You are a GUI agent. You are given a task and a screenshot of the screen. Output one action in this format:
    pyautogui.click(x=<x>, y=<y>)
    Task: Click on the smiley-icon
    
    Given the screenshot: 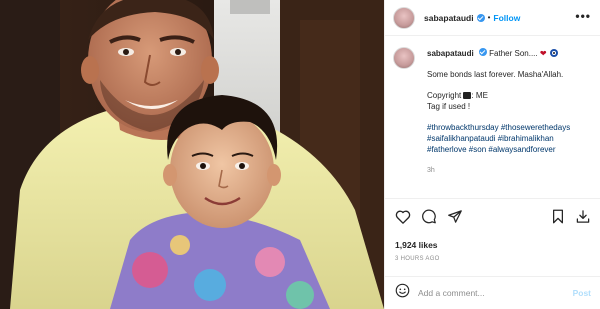 What is the action you would take?
    pyautogui.click(x=402, y=293)
    